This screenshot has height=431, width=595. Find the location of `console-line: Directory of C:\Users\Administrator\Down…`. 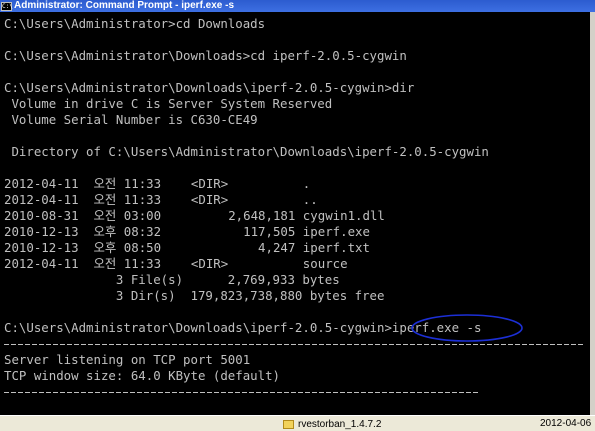

console-line: Directory of C:\Users\Administrator\Down… is located at coordinates (246, 151).